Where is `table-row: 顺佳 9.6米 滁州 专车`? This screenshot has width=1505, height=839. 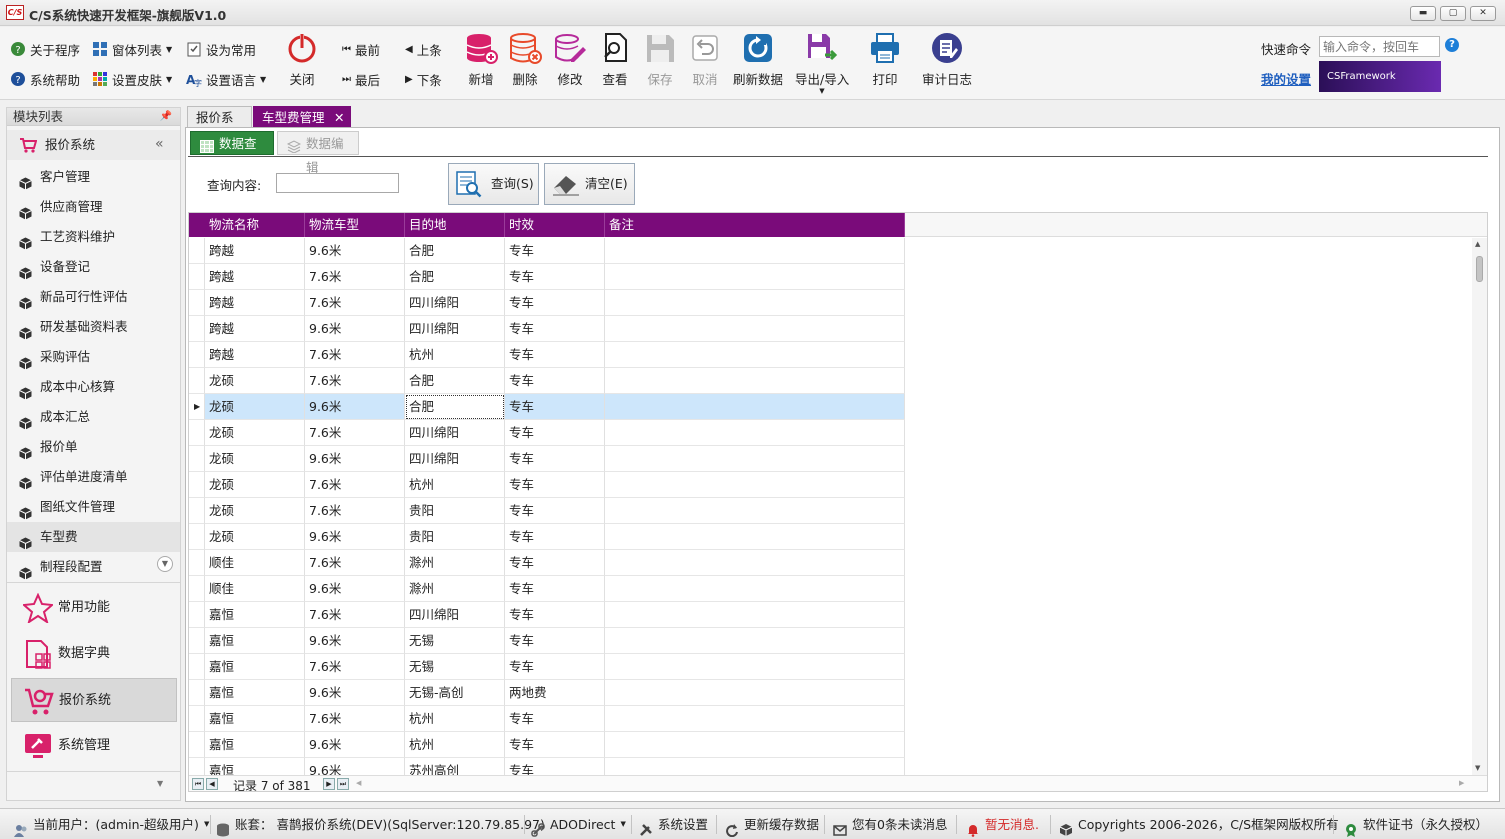 table-row: 顺佳 9.6米 滁州 专车 is located at coordinates (547, 589).